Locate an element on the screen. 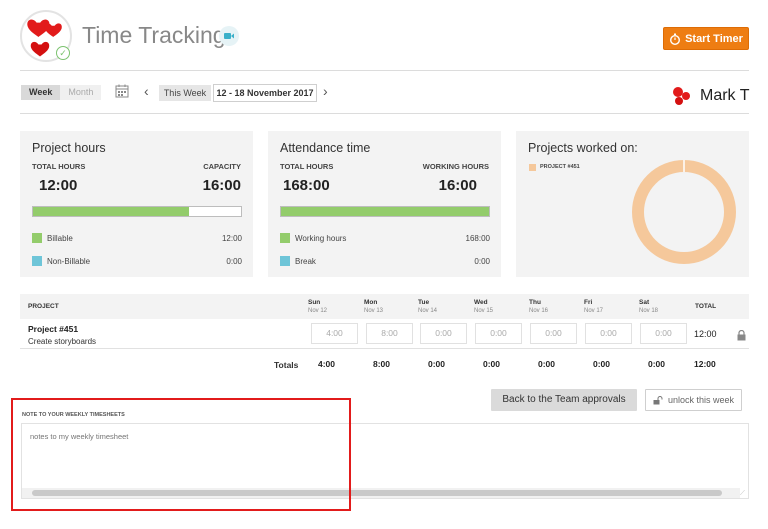 Image resolution: width=768 pixels, height=529 pixels. col-project: PROJECT is located at coordinates (43, 306).